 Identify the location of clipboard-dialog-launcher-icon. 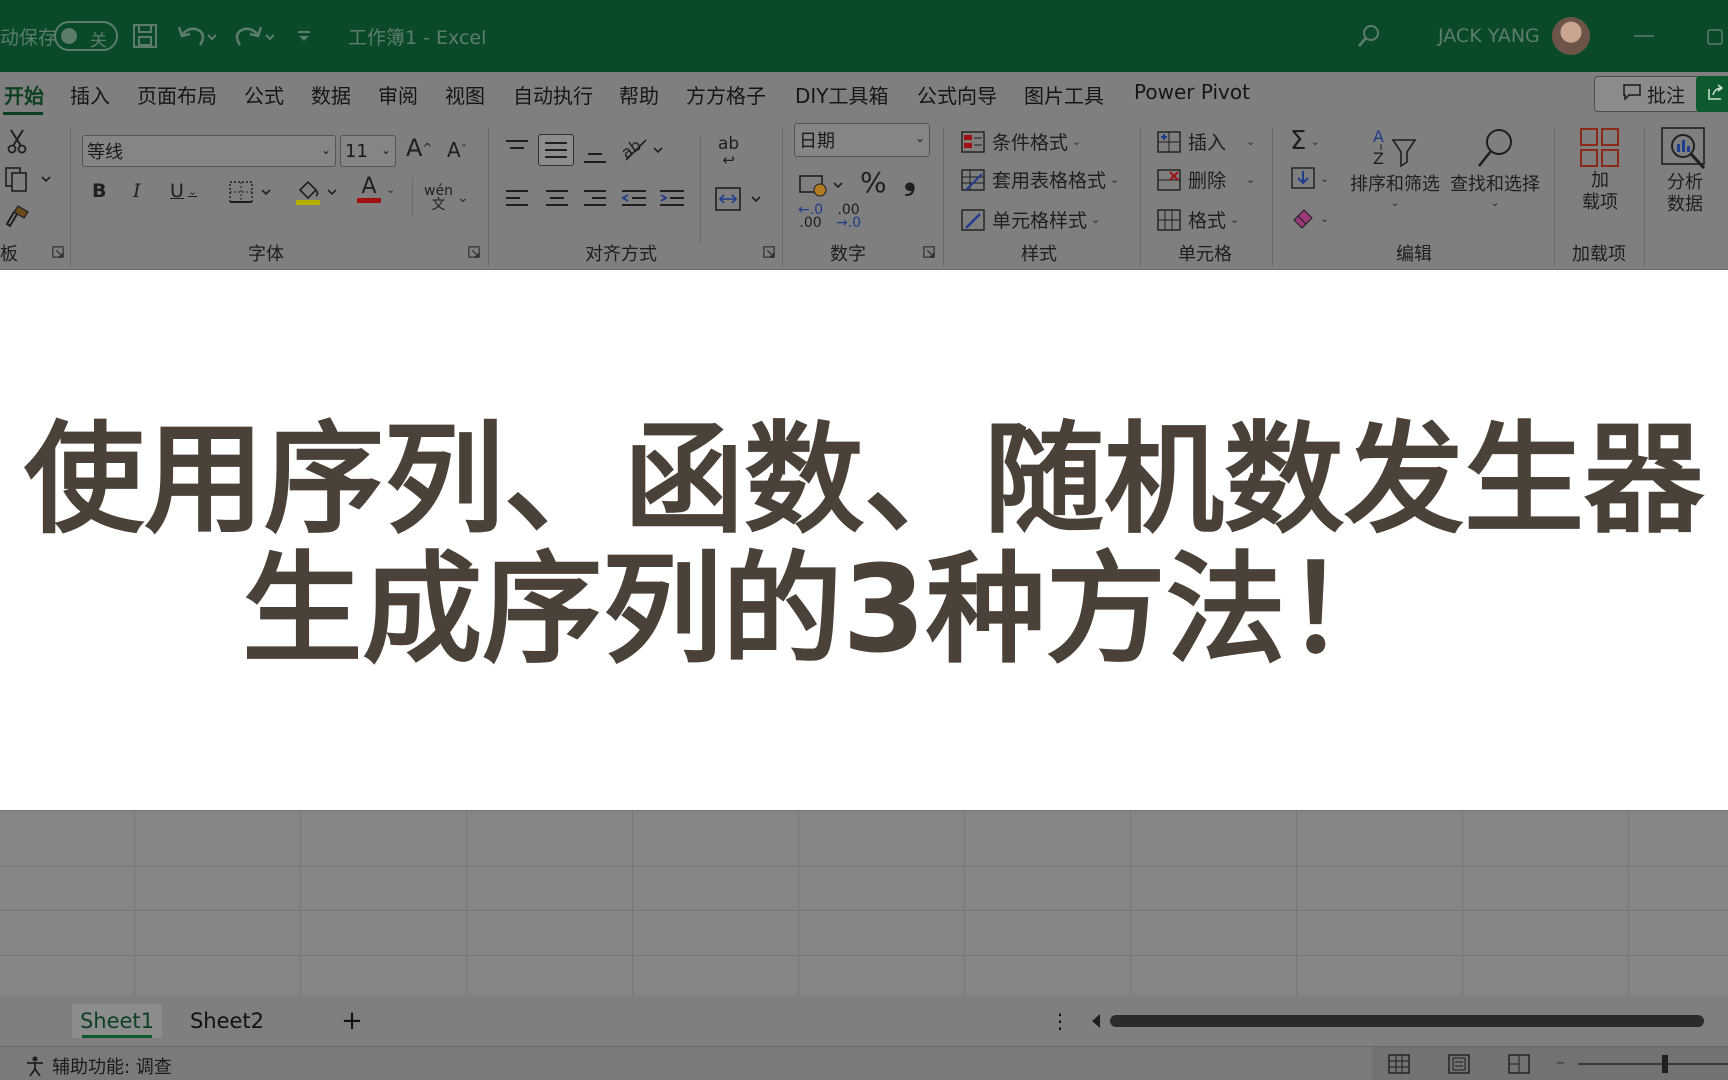
(58, 252).